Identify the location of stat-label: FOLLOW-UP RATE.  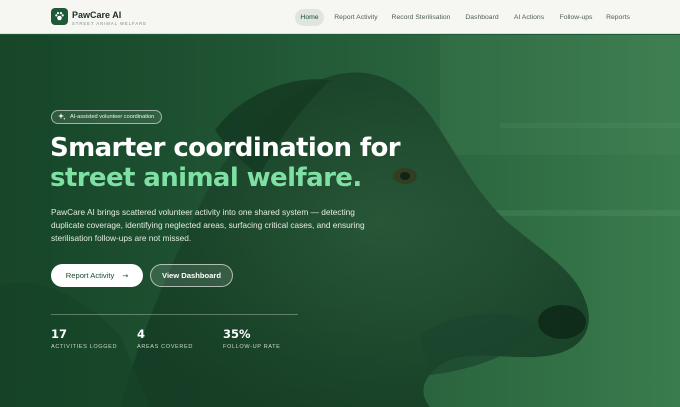
(252, 347).